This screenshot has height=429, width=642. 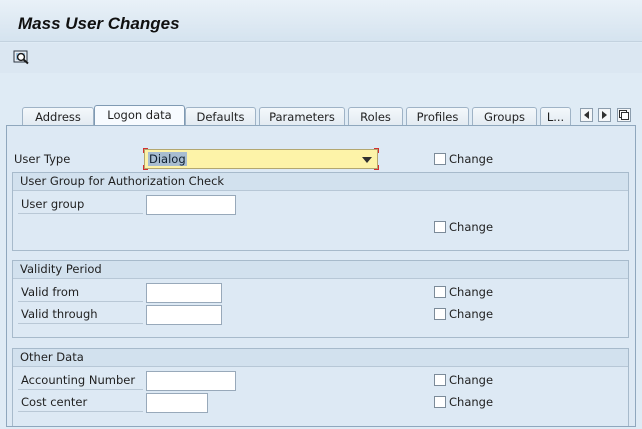 What do you see at coordinates (471, 402) in the screenshot?
I see `cost-center-change-label: Change` at bounding box center [471, 402].